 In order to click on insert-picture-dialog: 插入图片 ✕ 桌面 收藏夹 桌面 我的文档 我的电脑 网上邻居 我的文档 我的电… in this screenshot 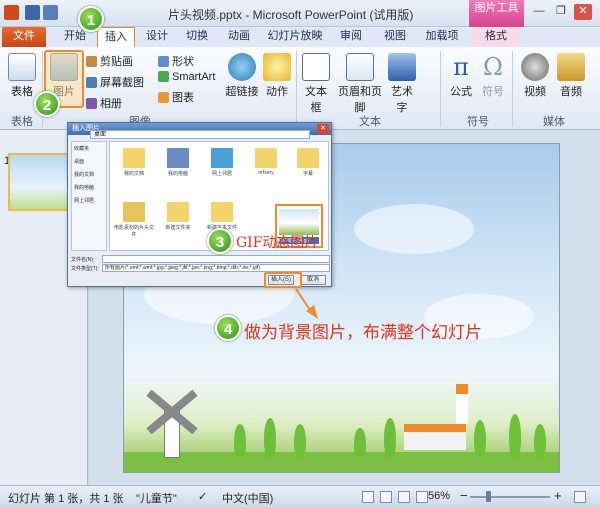, I will do `click(199, 204)`.